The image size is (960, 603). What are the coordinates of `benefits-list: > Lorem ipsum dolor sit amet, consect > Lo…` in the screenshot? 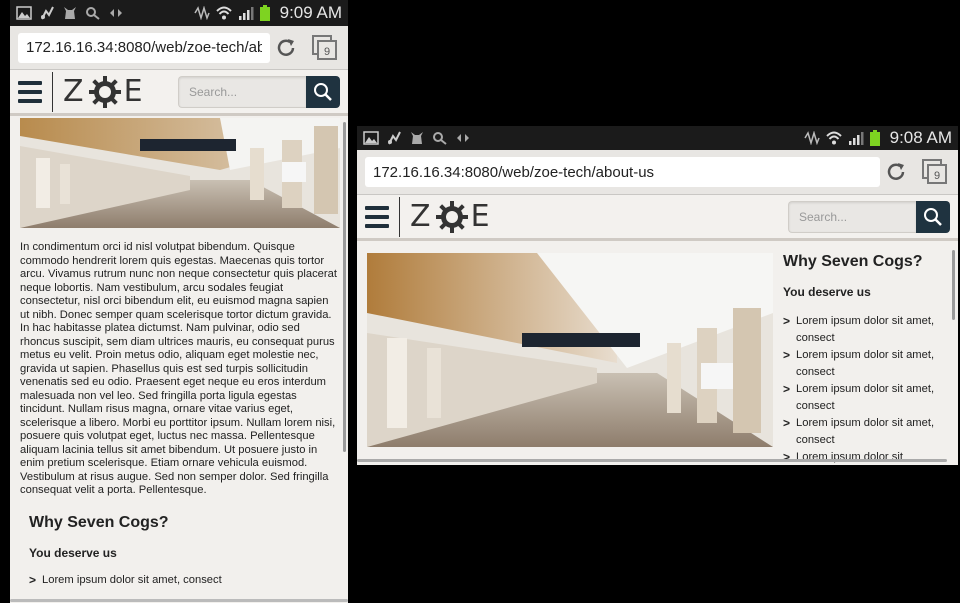 It's located at (865, 389).